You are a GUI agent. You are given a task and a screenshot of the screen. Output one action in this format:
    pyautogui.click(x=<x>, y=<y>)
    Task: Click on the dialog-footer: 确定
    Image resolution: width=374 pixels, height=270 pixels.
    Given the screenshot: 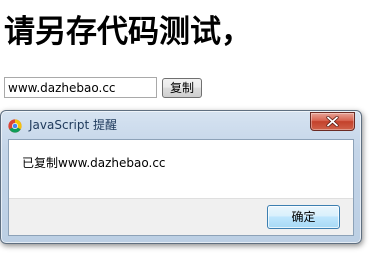 What is the action you would take?
    pyautogui.click(x=181, y=216)
    